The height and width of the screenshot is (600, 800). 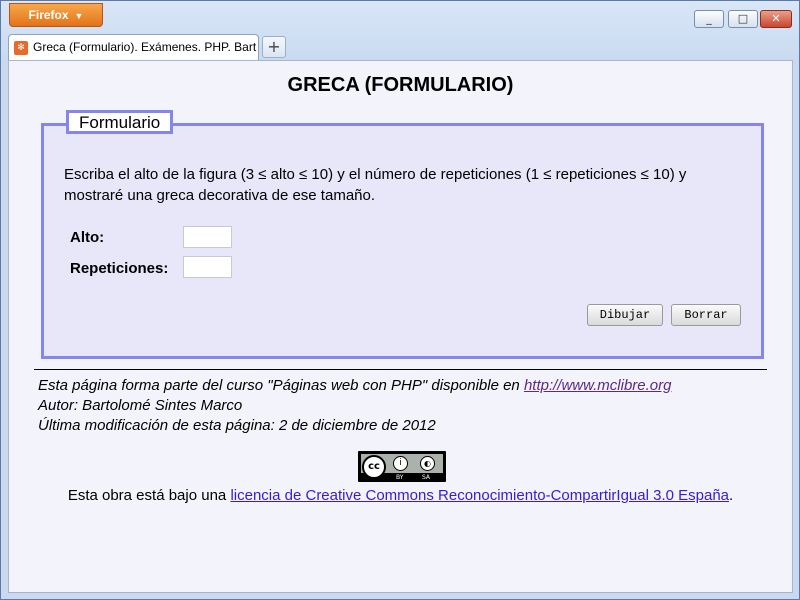 I want to click on fieldset-legend: Formulario, so click(x=120, y=122).